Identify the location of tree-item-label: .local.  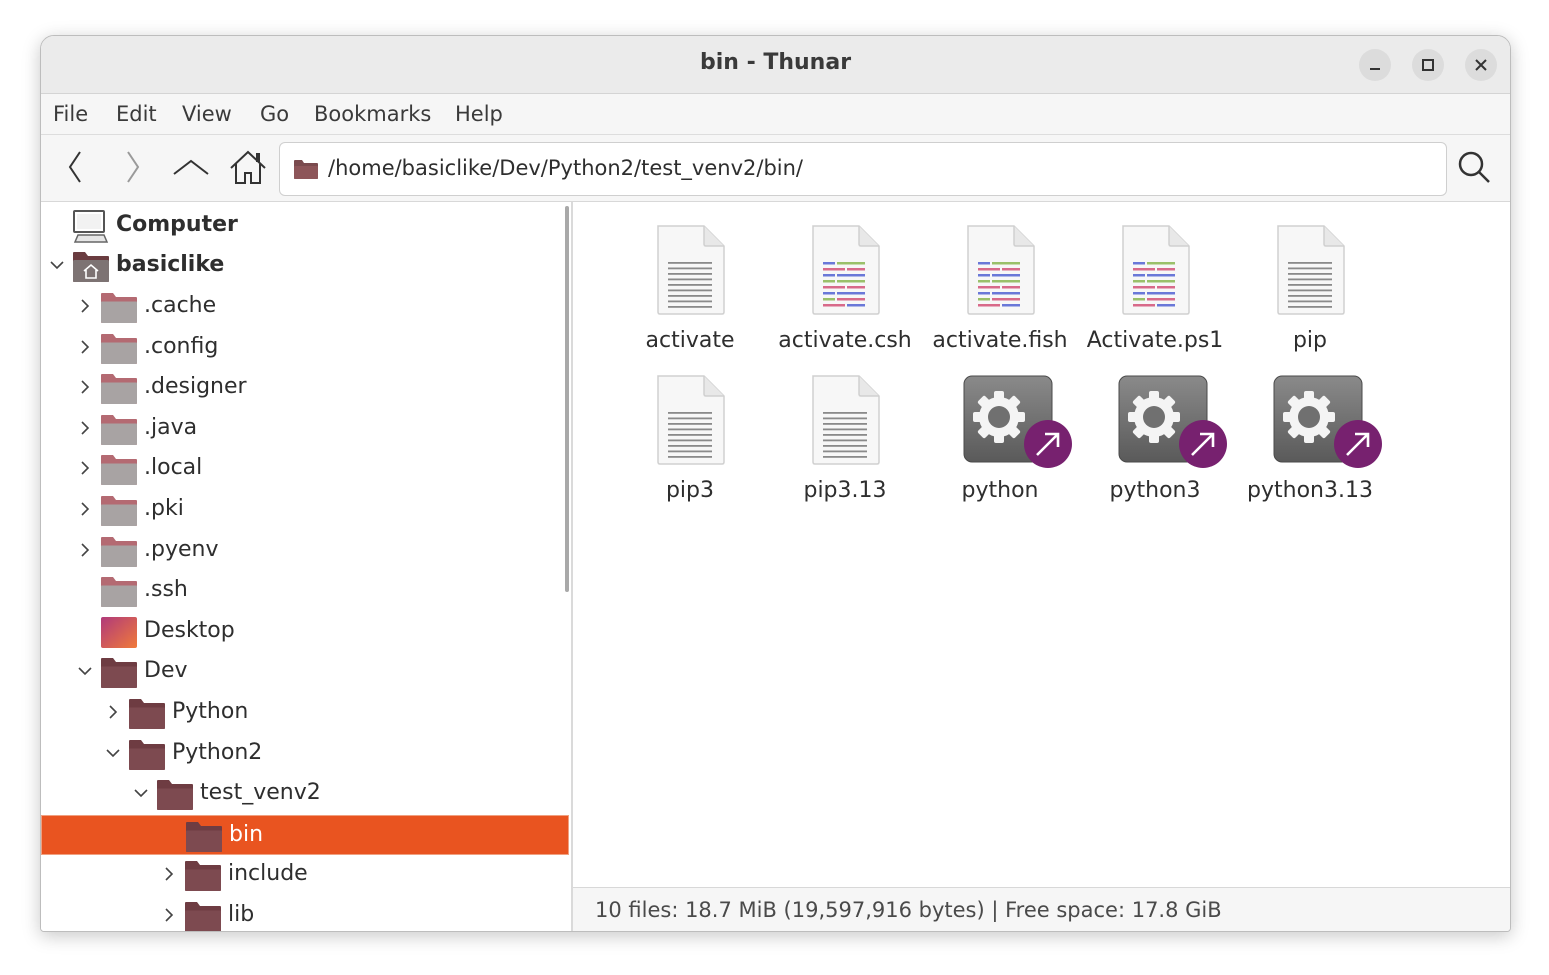
(173, 467).